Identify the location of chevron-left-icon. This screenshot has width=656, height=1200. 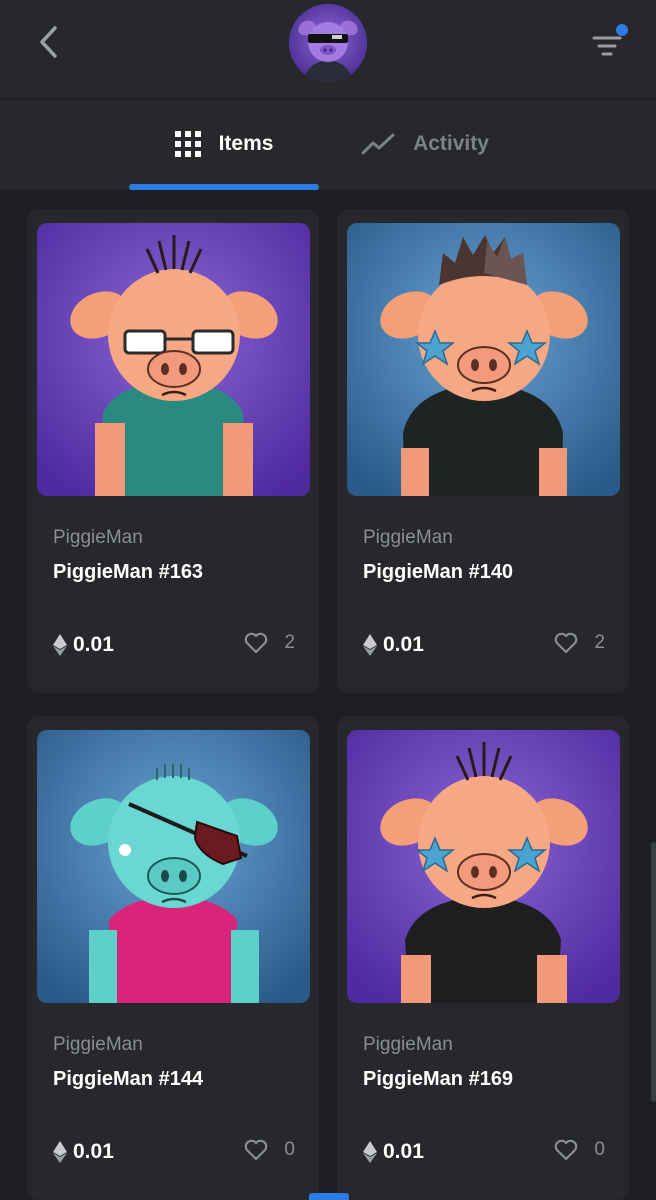
(48, 44).